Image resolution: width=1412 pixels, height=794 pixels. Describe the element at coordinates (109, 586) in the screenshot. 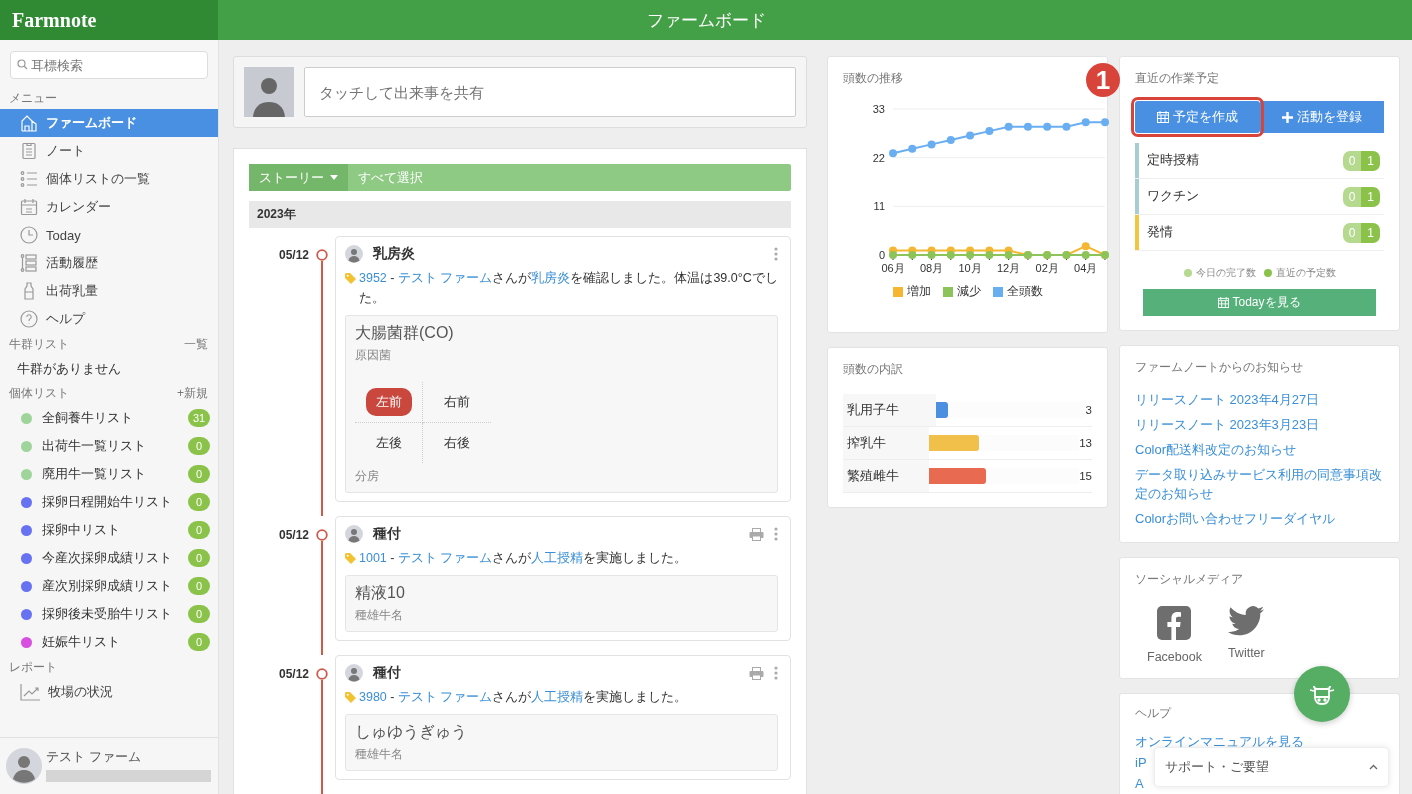

I see `list-item: 産次別採卵成績リスト 0` at that location.